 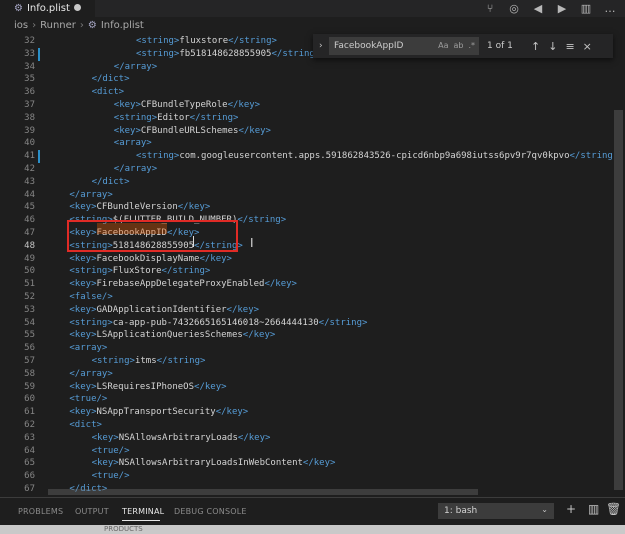 I want to click on products-label: PRODUCTS, so click(x=123, y=529).